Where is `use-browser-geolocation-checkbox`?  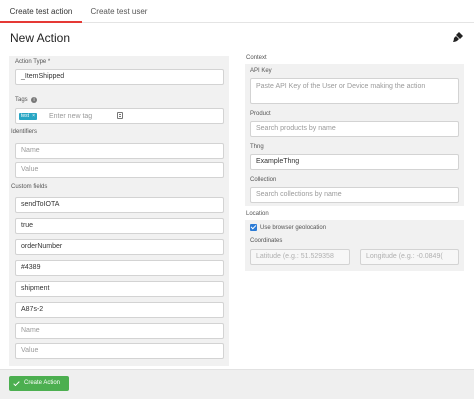 use-browser-geolocation-checkbox is located at coordinates (253, 227).